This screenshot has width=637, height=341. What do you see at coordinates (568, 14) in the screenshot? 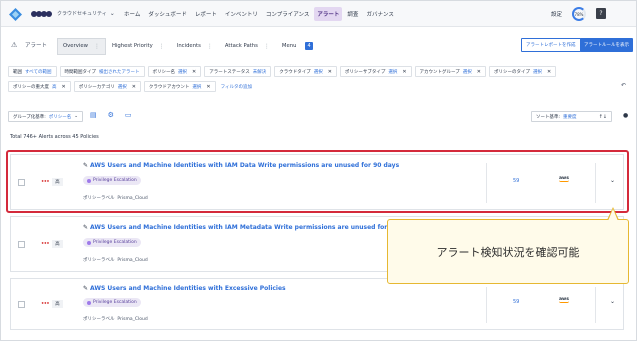
I see `nav-right: 設定 78%` at bounding box center [568, 14].